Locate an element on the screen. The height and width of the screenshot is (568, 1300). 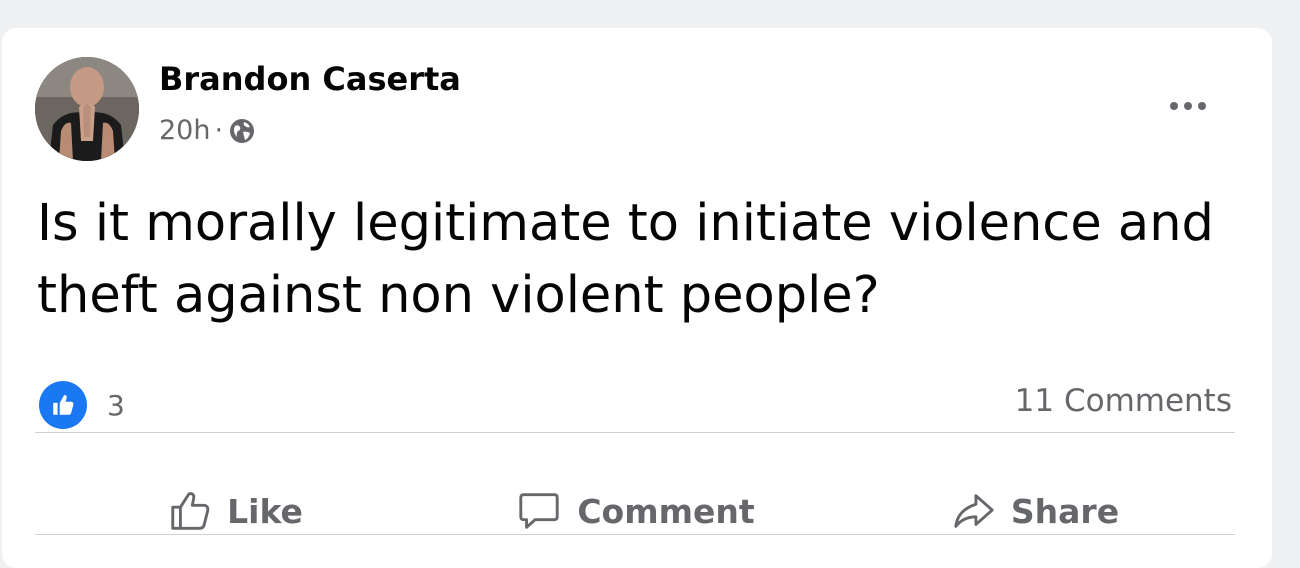
thumbs-up-icon is located at coordinates (190, 511).